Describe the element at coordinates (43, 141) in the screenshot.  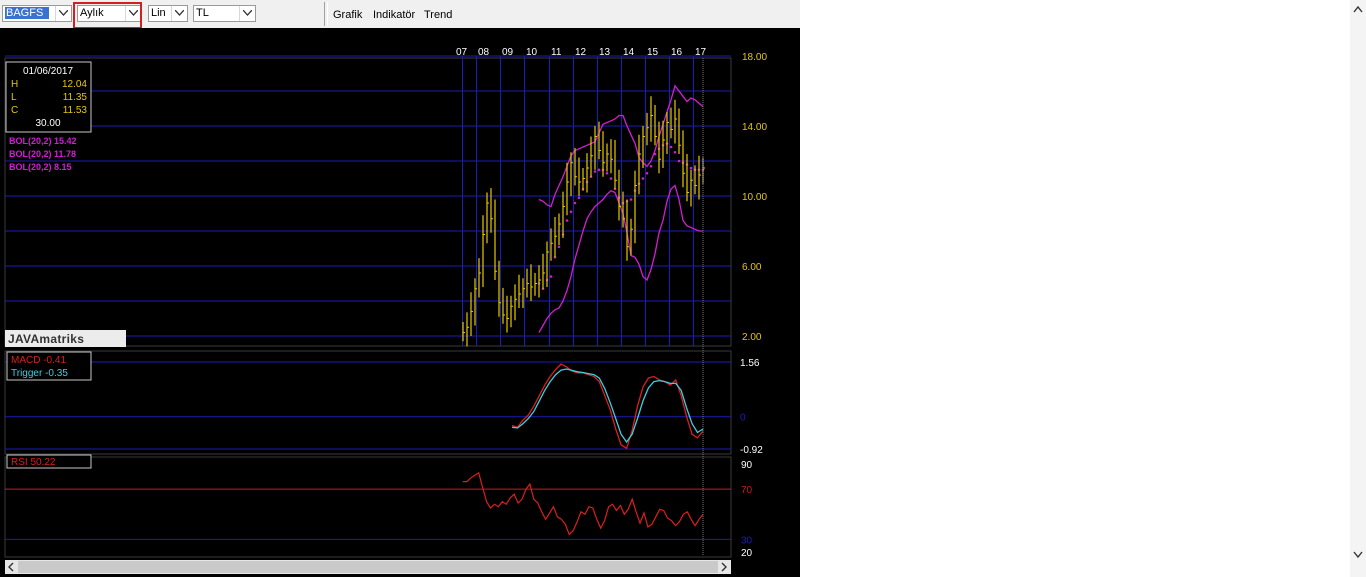
I see `bollinger-upper-label: BOL(20,2) 15.42` at that location.